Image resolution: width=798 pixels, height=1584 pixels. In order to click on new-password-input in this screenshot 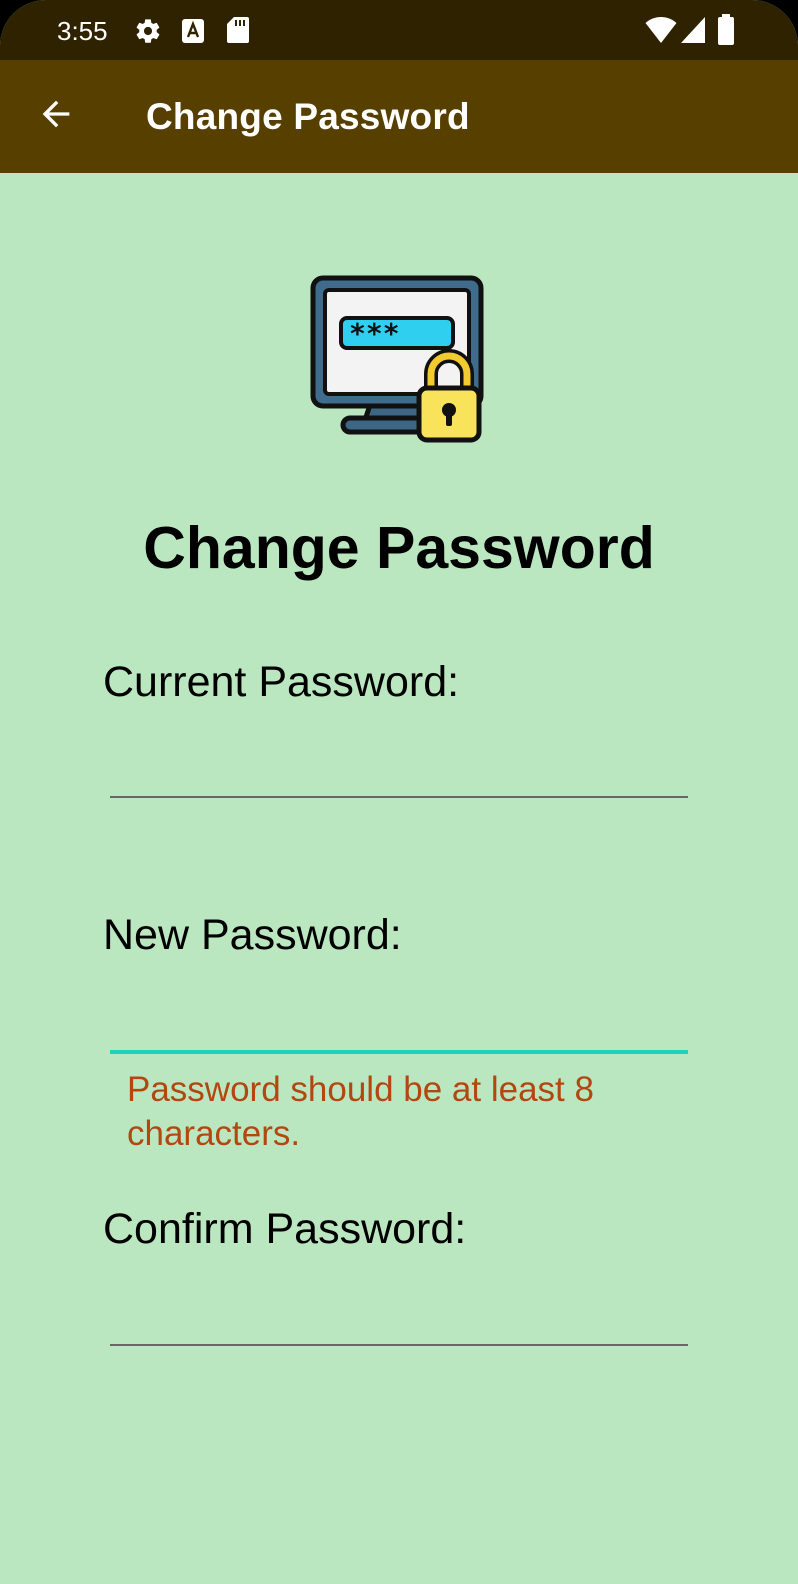, I will do `click(399, 1026)`.